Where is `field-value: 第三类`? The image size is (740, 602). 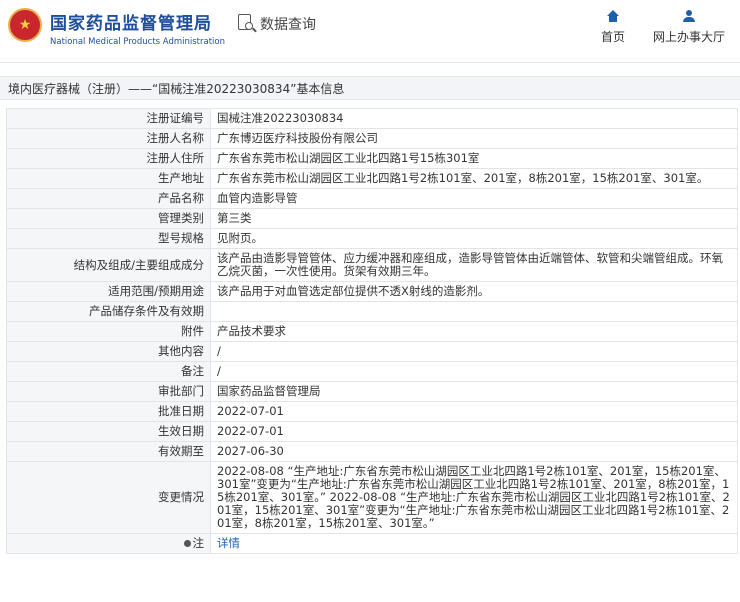
field-value: 第三类 is located at coordinates (474, 218).